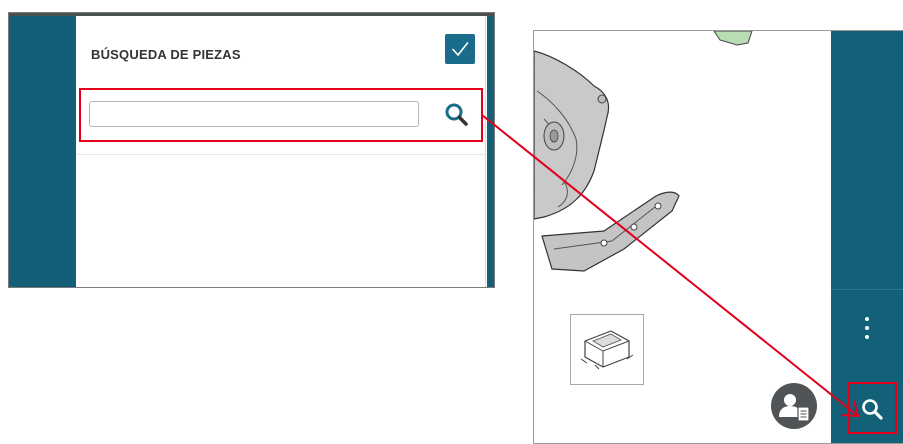 The width and height of the screenshot is (903, 444). What do you see at coordinates (166, 54) in the screenshot?
I see `panel-title: BÚSQUEDA DE PIEZAS` at bounding box center [166, 54].